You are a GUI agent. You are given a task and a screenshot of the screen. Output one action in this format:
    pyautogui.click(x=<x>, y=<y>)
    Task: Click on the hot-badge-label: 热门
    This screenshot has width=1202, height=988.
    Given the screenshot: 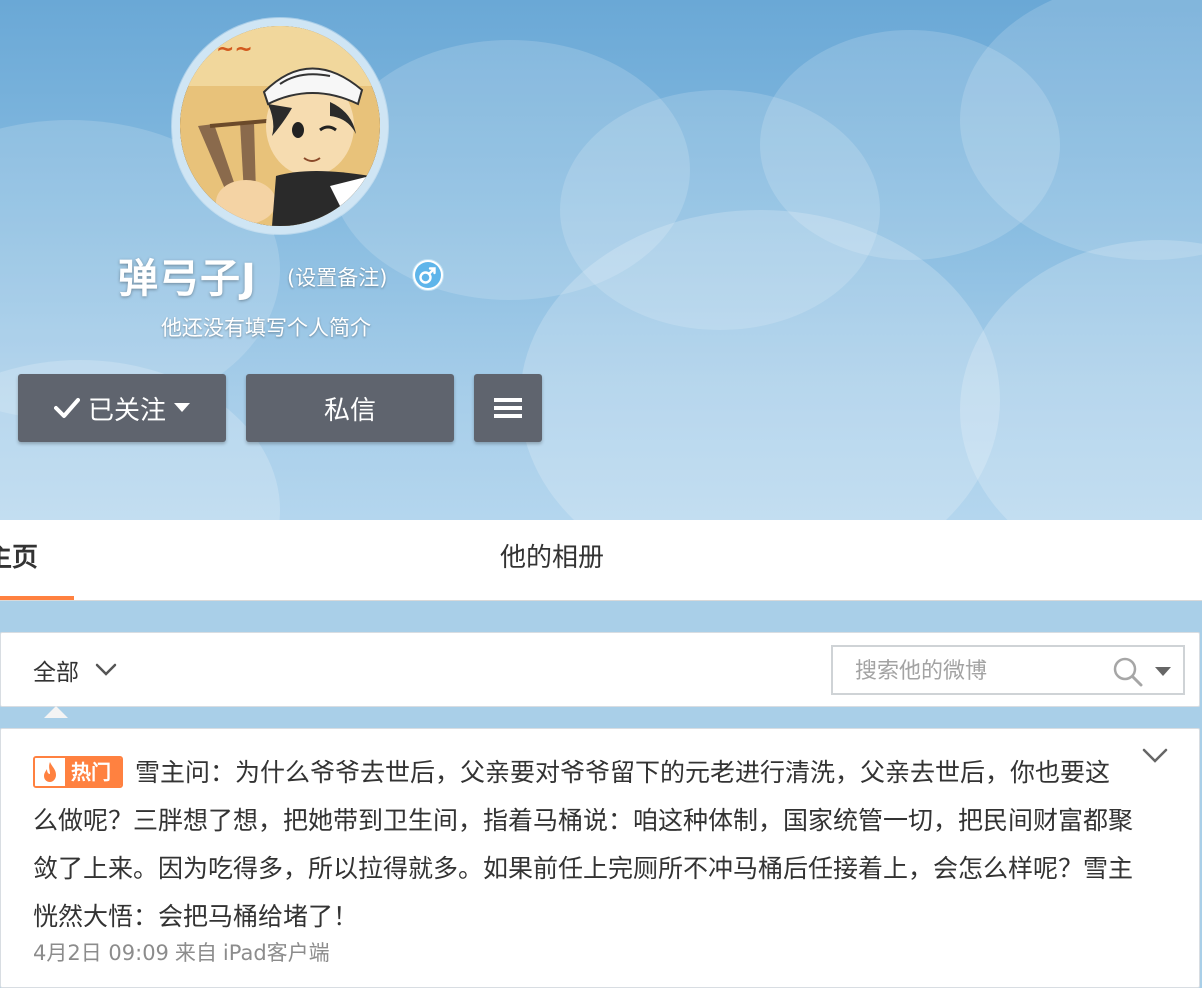 What is the action you would take?
    pyautogui.click(x=93, y=772)
    